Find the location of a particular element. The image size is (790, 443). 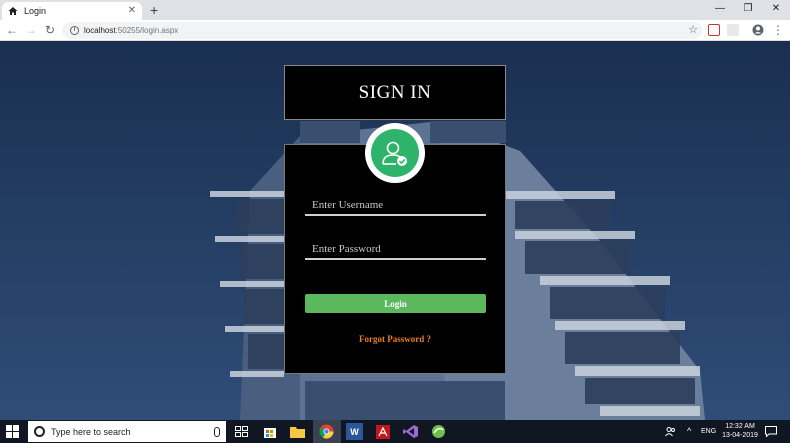

window-controls: — ❐ ✕ is located at coordinates (748, 10).